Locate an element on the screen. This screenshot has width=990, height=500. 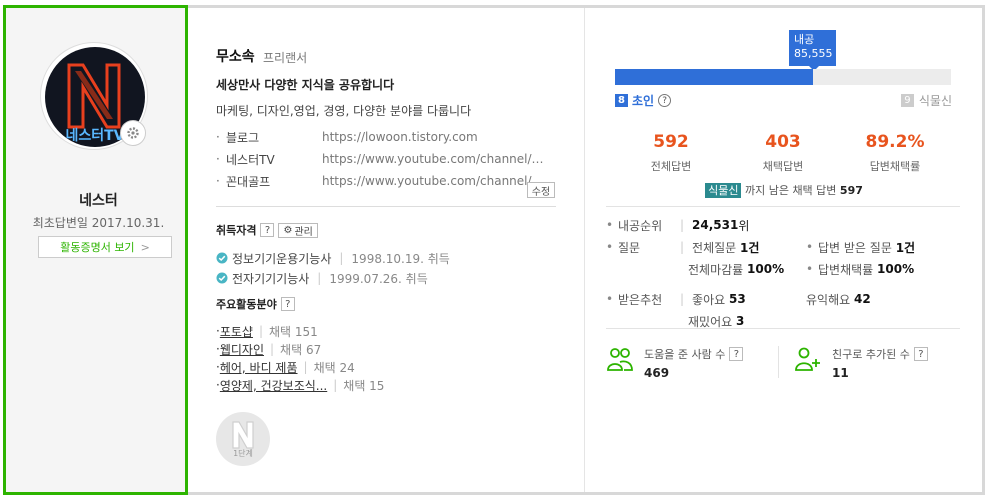
like-value: 53 is located at coordinates (737, 299).